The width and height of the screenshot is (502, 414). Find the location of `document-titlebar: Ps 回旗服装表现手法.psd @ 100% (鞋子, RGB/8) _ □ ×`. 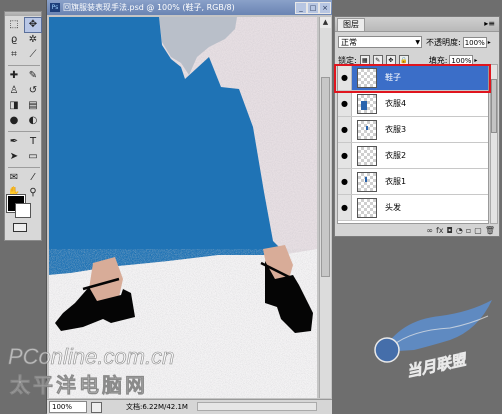

document-titlebar: Ps 回旗服装表现手法.psd @ 100% (鞋子, RGB/8) _ □ × is located at coordinates (189, 7).